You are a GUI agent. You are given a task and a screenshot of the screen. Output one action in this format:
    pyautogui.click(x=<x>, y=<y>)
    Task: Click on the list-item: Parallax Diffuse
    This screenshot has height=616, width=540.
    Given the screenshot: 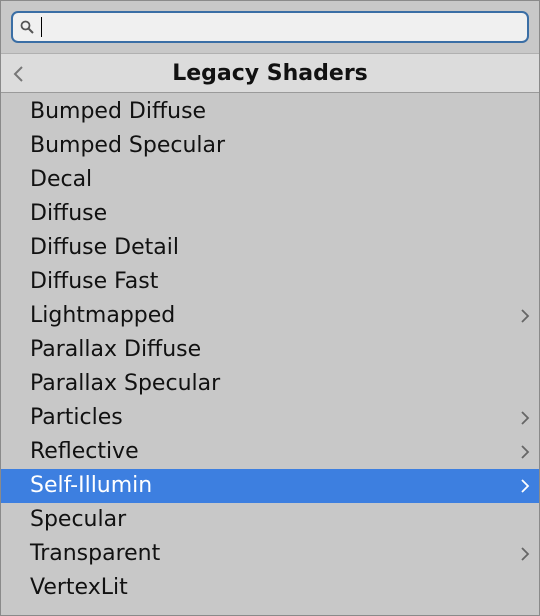 What is the action you would take?
    pyautogui.click(x=270, y=350)
    